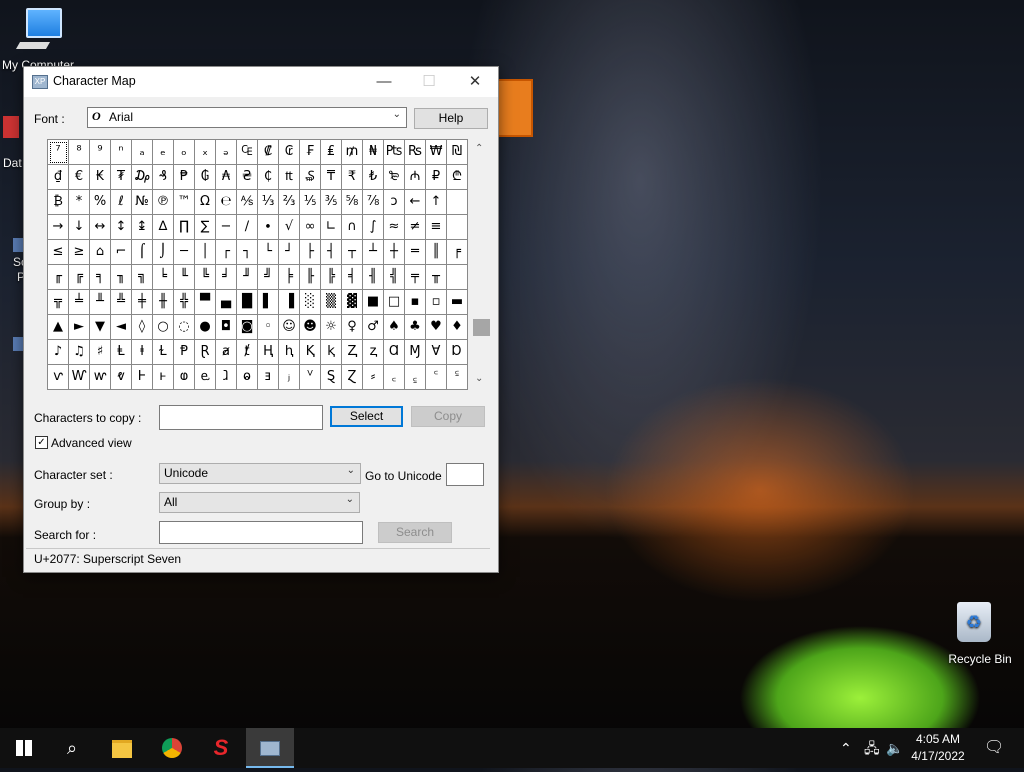 The height and width of the screenshot is (772, 1024). I want to click on character-cell: ⁸, so click(79, 152).